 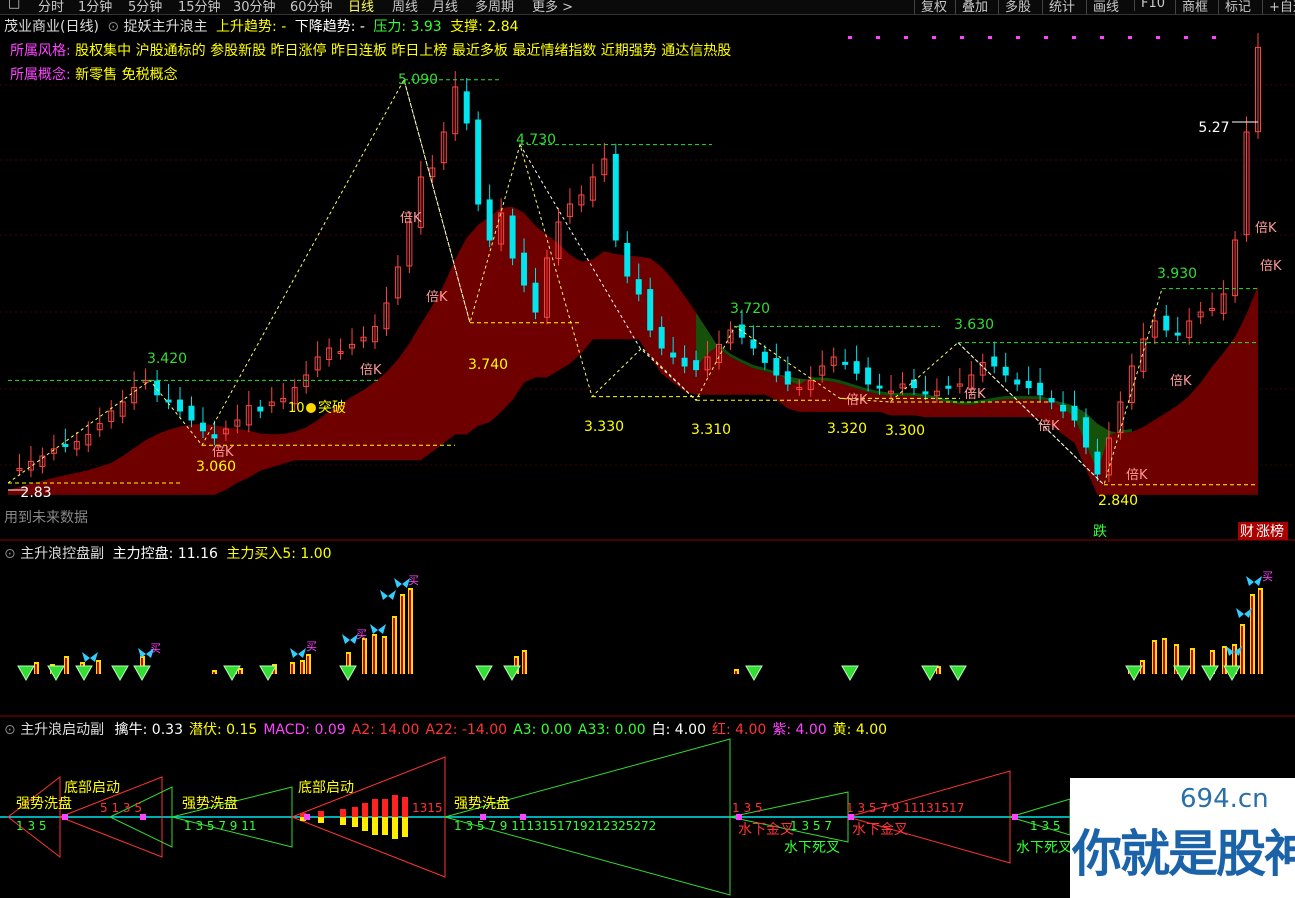 What do you see at coordinates (329, 27) in the screenshot?
I see `down-trend-label: 下降趋势: -` at bounding box center [329, 27].